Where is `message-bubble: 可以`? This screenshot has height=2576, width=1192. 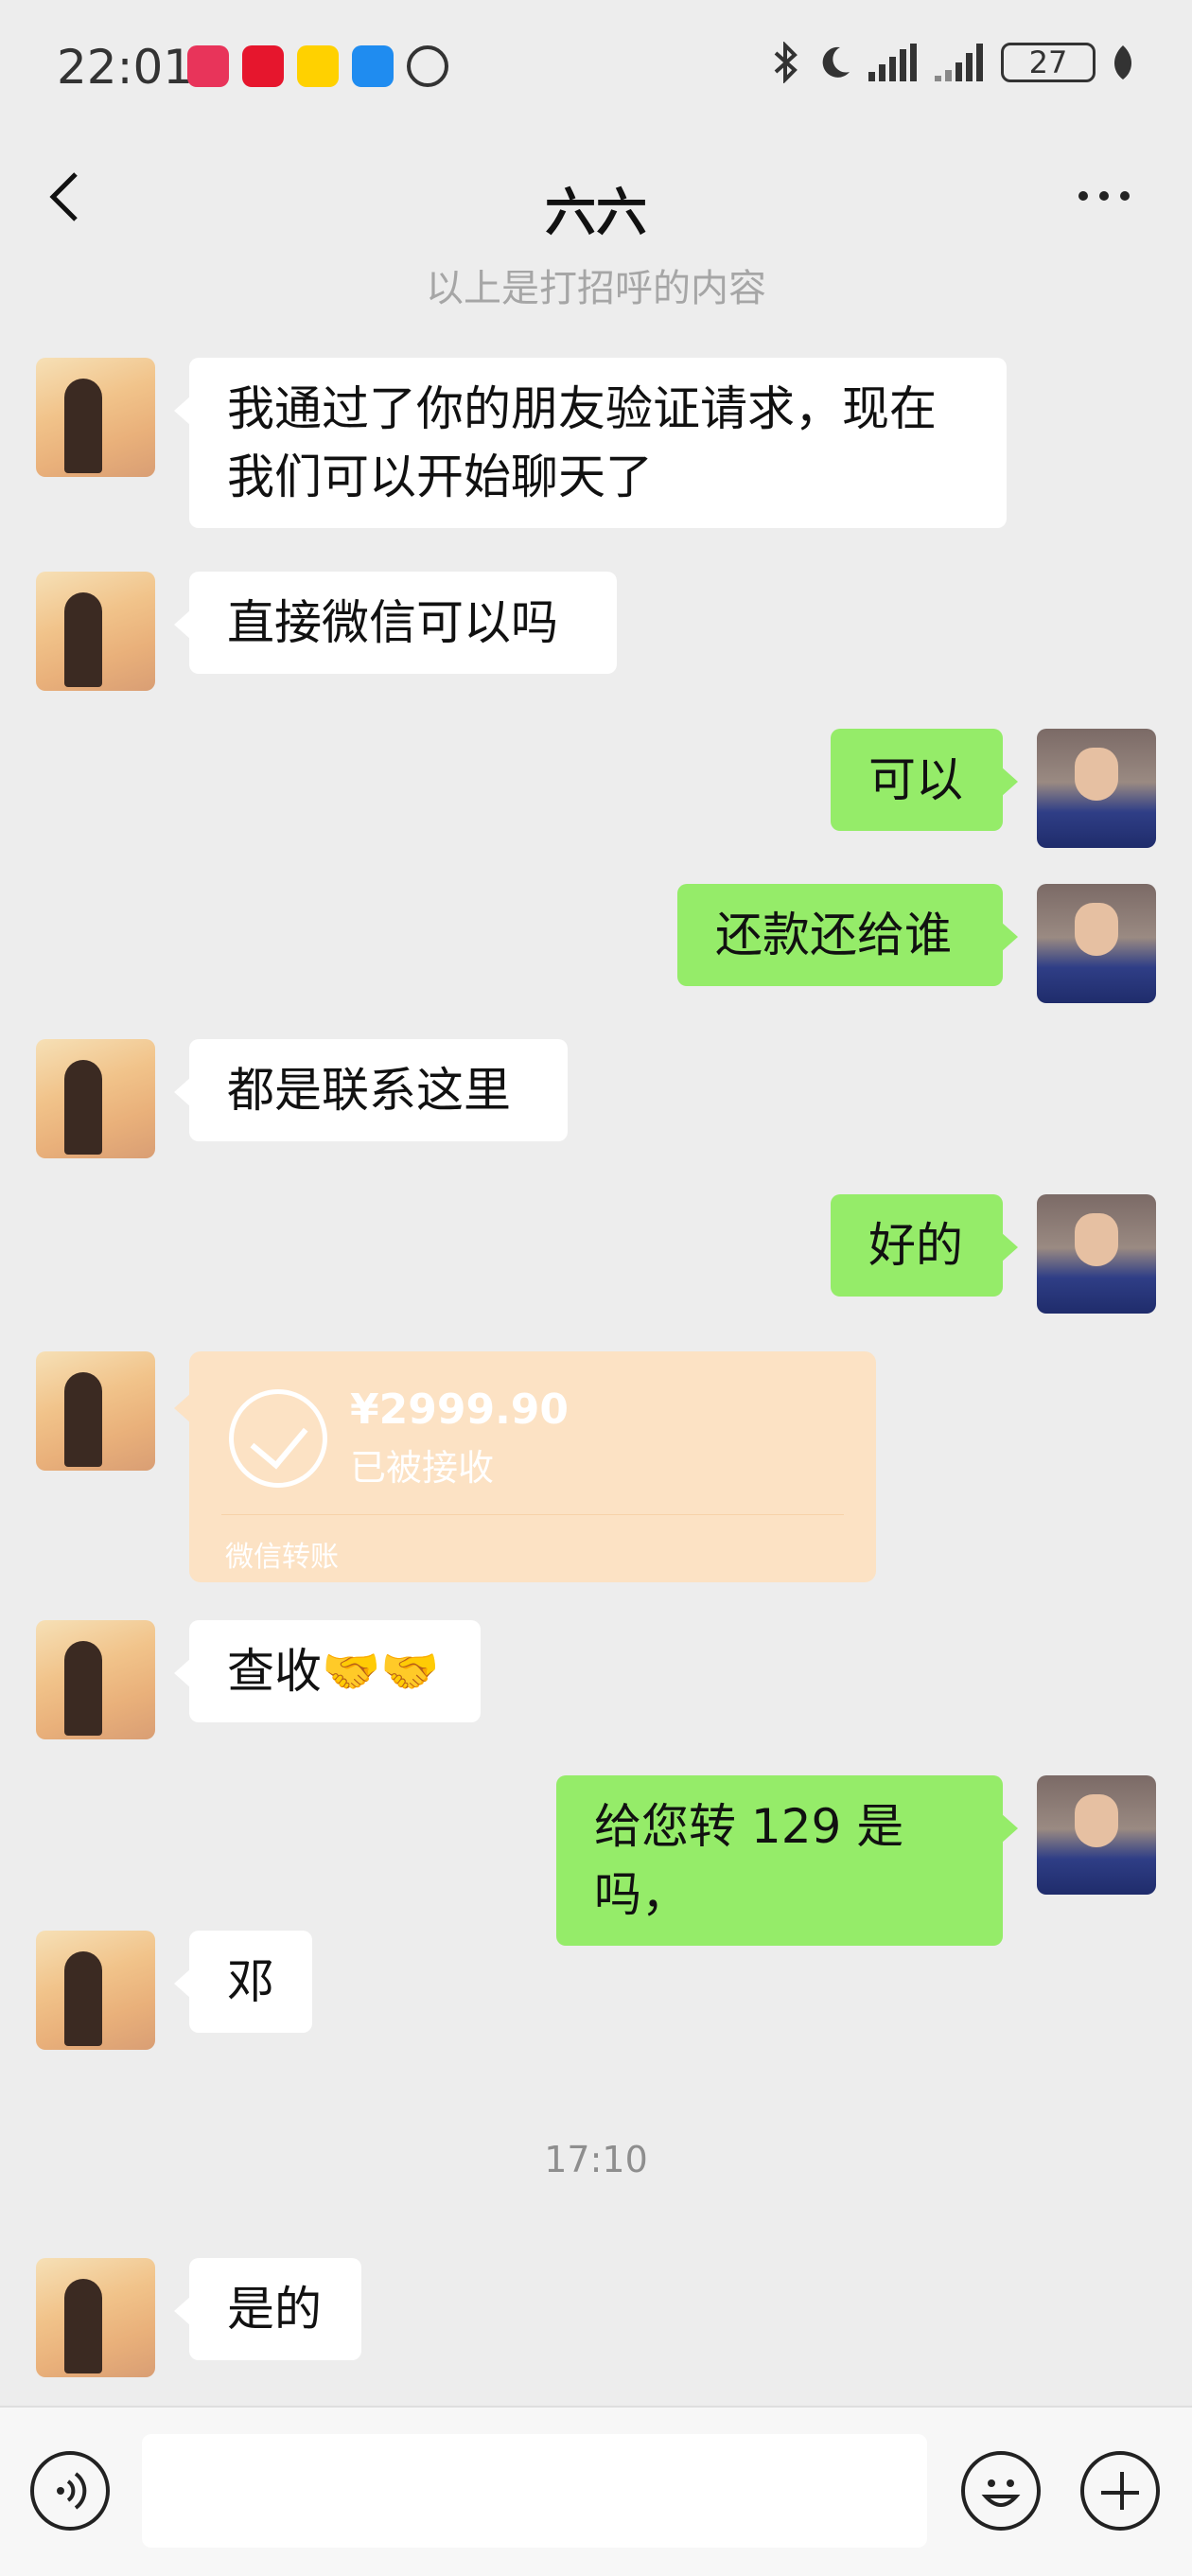
message-bubble: 可以 is located at coordinates (924, 780).